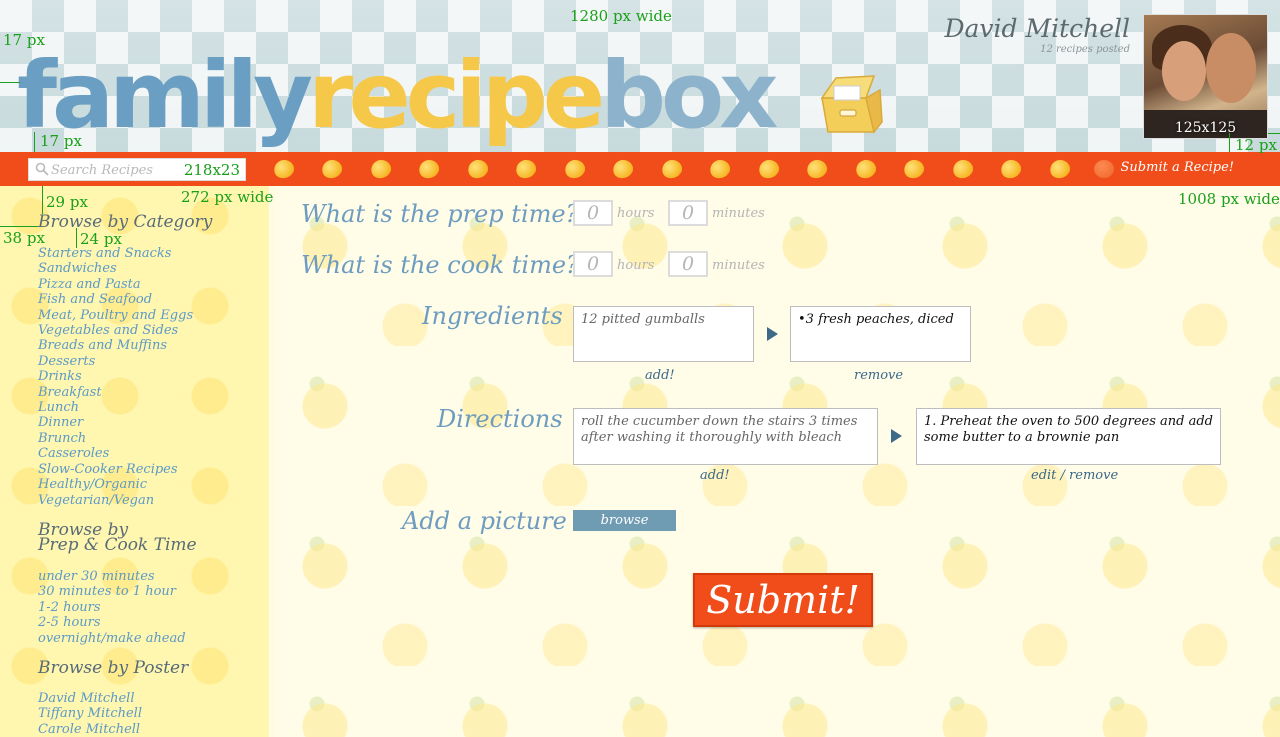 Image resolution: width=1280 pixels, height=737 pixels. Describe the element at coordinates (621, 16) in the screenshot. I see `page-width-annotation: 1280 px wide` at that location.